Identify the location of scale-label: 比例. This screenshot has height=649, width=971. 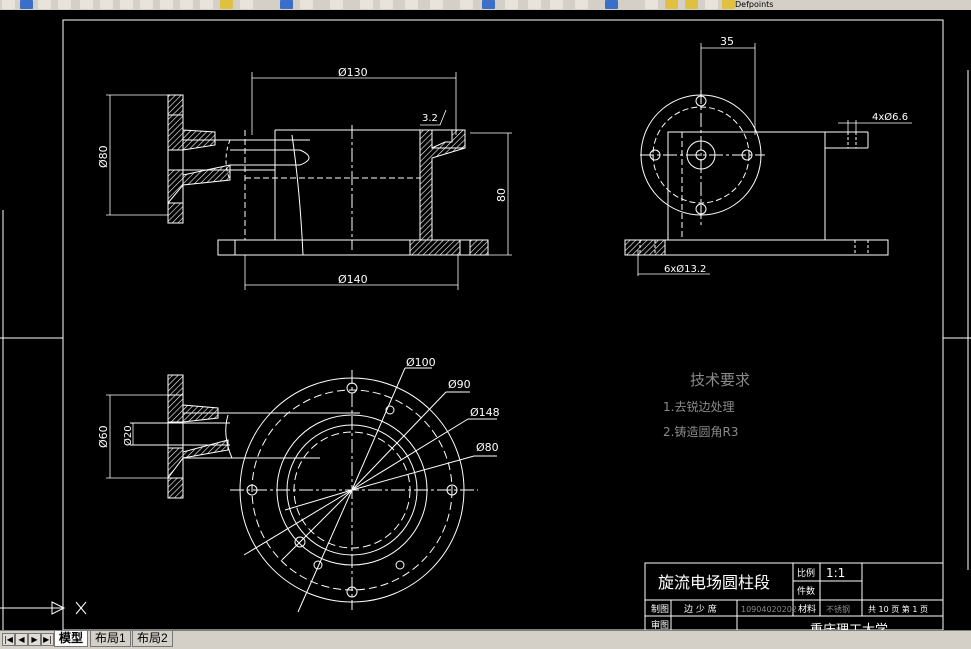
(806, 573).